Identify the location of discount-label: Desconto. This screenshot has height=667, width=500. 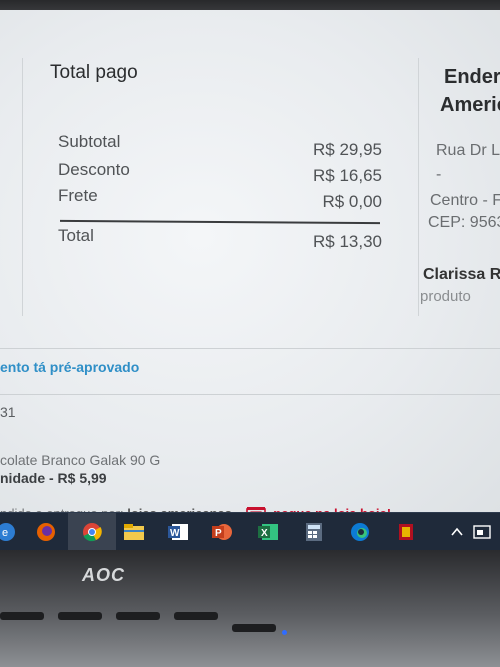
(94, 169).